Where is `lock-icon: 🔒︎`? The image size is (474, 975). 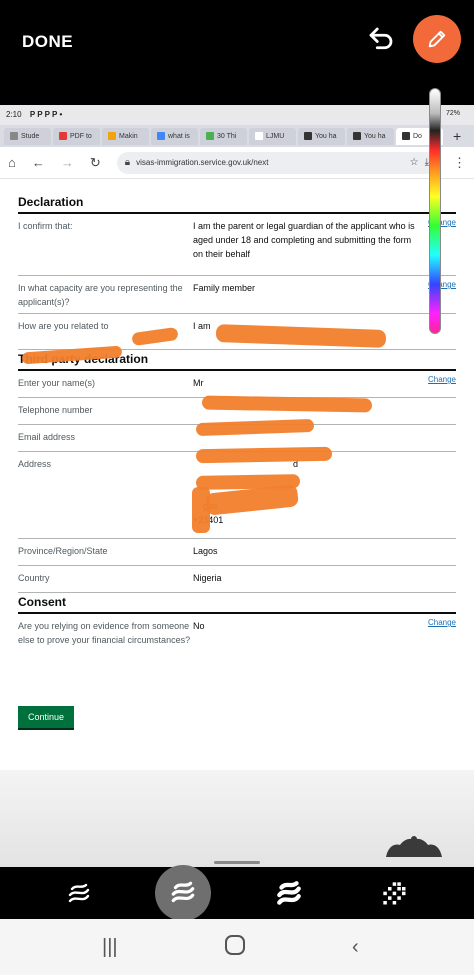 lock-icon: 🔒︎ is located at coordinates (127, 162).